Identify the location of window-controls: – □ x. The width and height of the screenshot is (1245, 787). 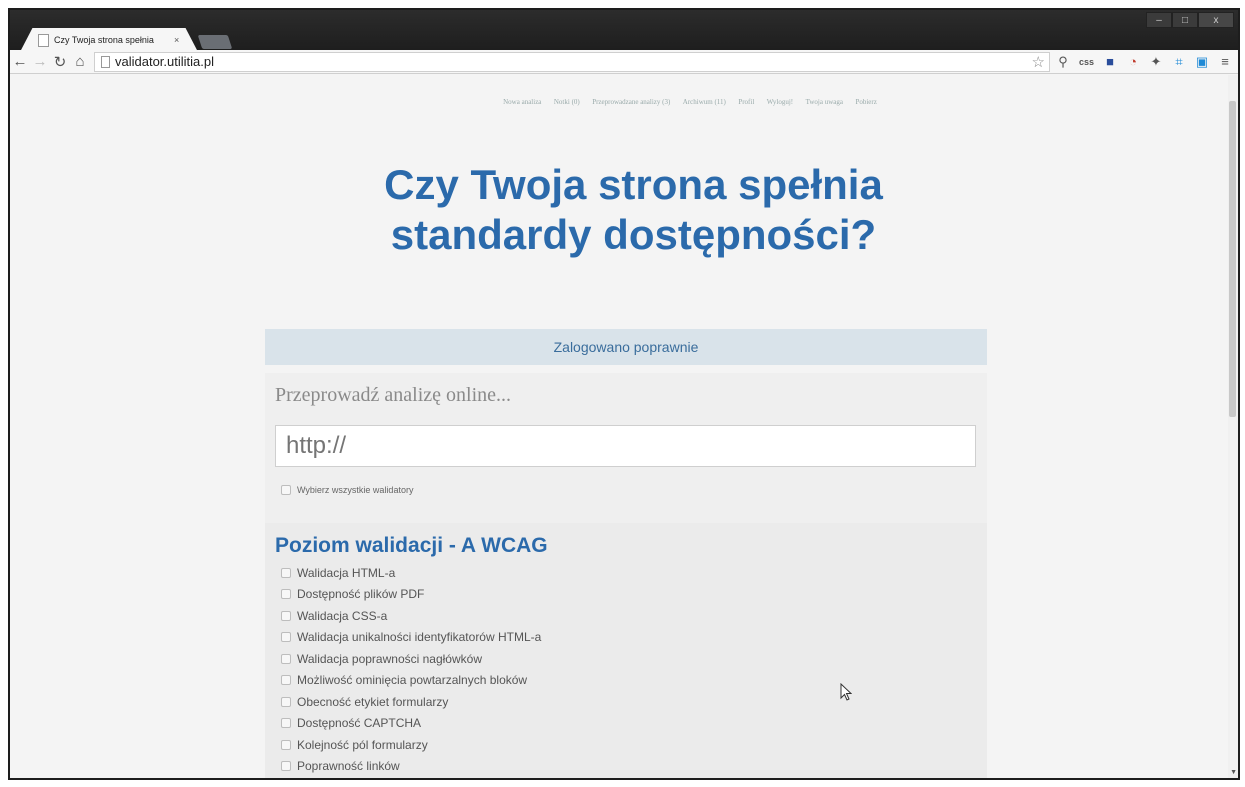
(1190, 20).